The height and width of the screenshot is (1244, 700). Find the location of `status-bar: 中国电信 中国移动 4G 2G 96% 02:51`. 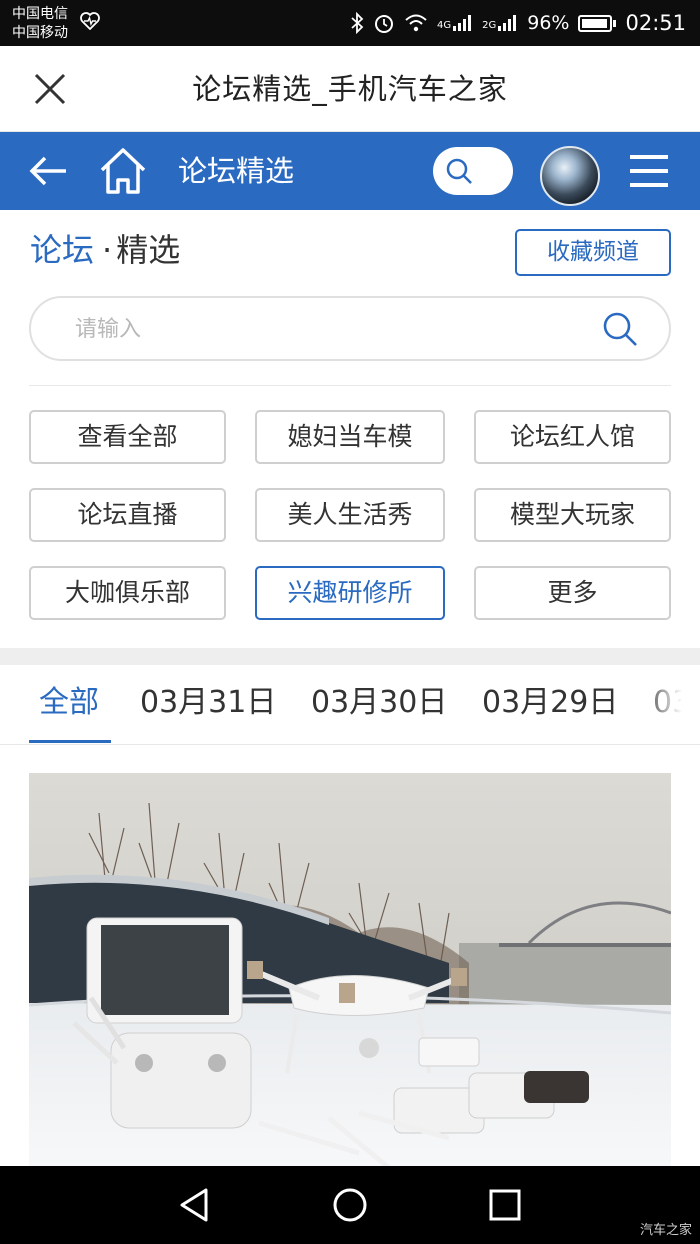

status-bar: 中国电信 中国移动 4G 2G 96% 02:51 is located at coordinates (350, 23).